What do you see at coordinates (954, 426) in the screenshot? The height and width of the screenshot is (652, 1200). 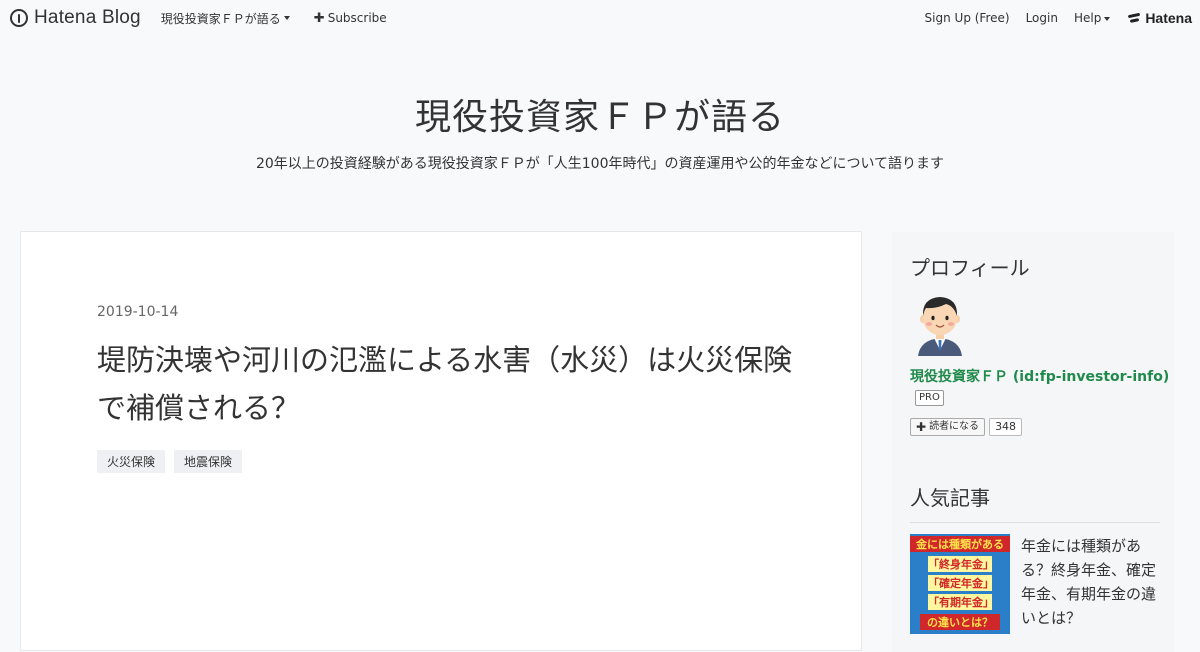 I see `reader-subscribe-label: 読者になる` at bounding box center [954, 426].